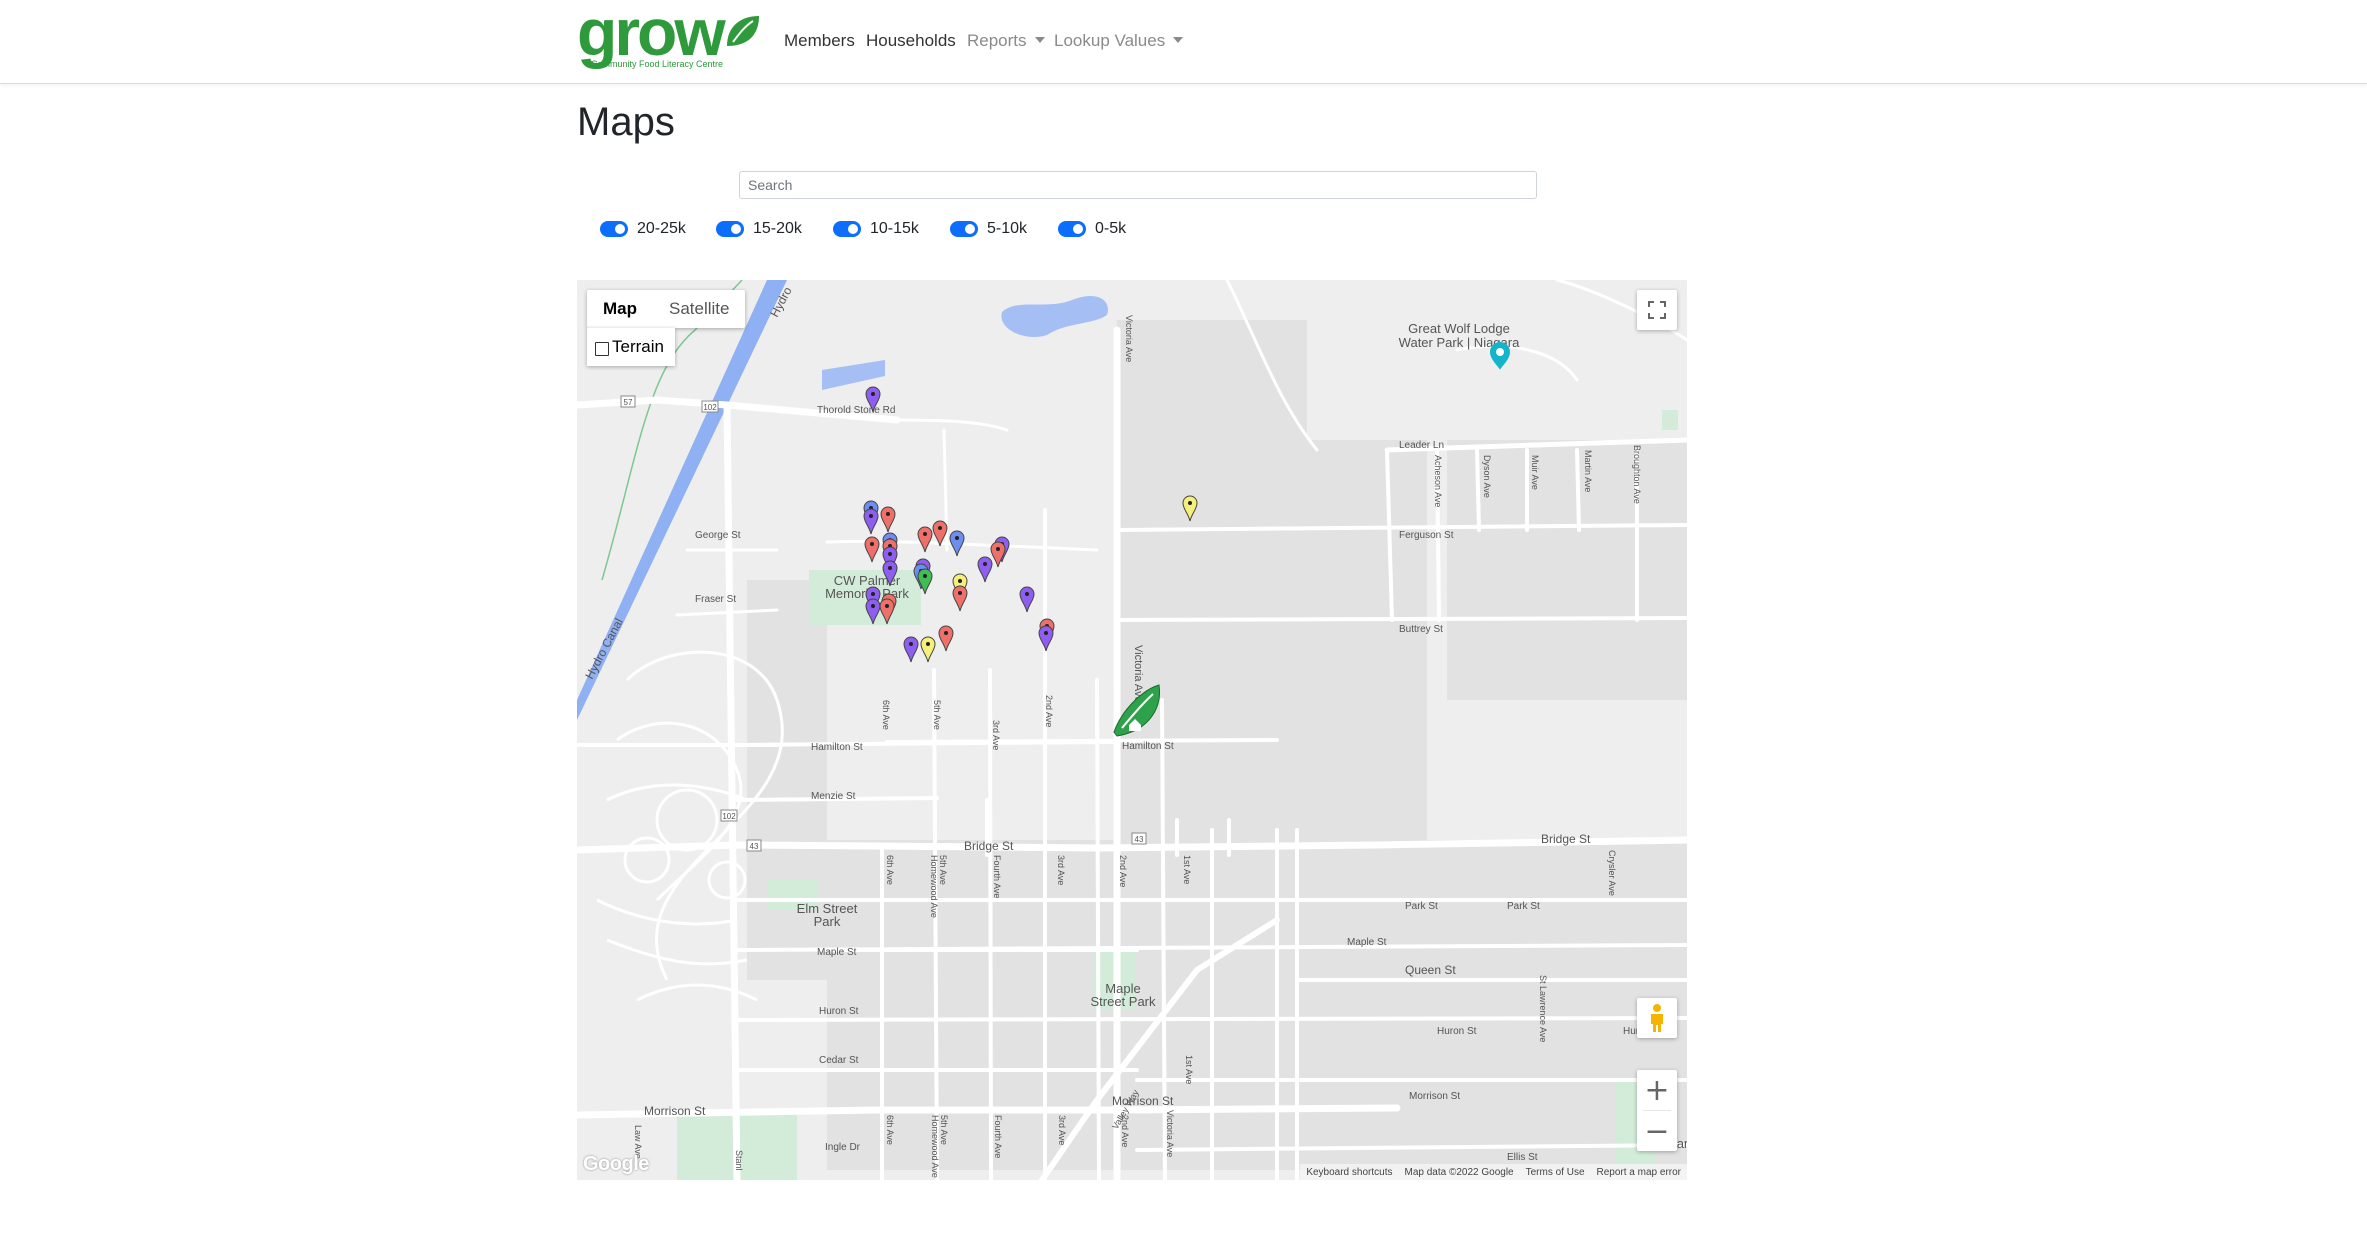  I want to click on terrain-checkbox: Terrain, so click(631, 347).